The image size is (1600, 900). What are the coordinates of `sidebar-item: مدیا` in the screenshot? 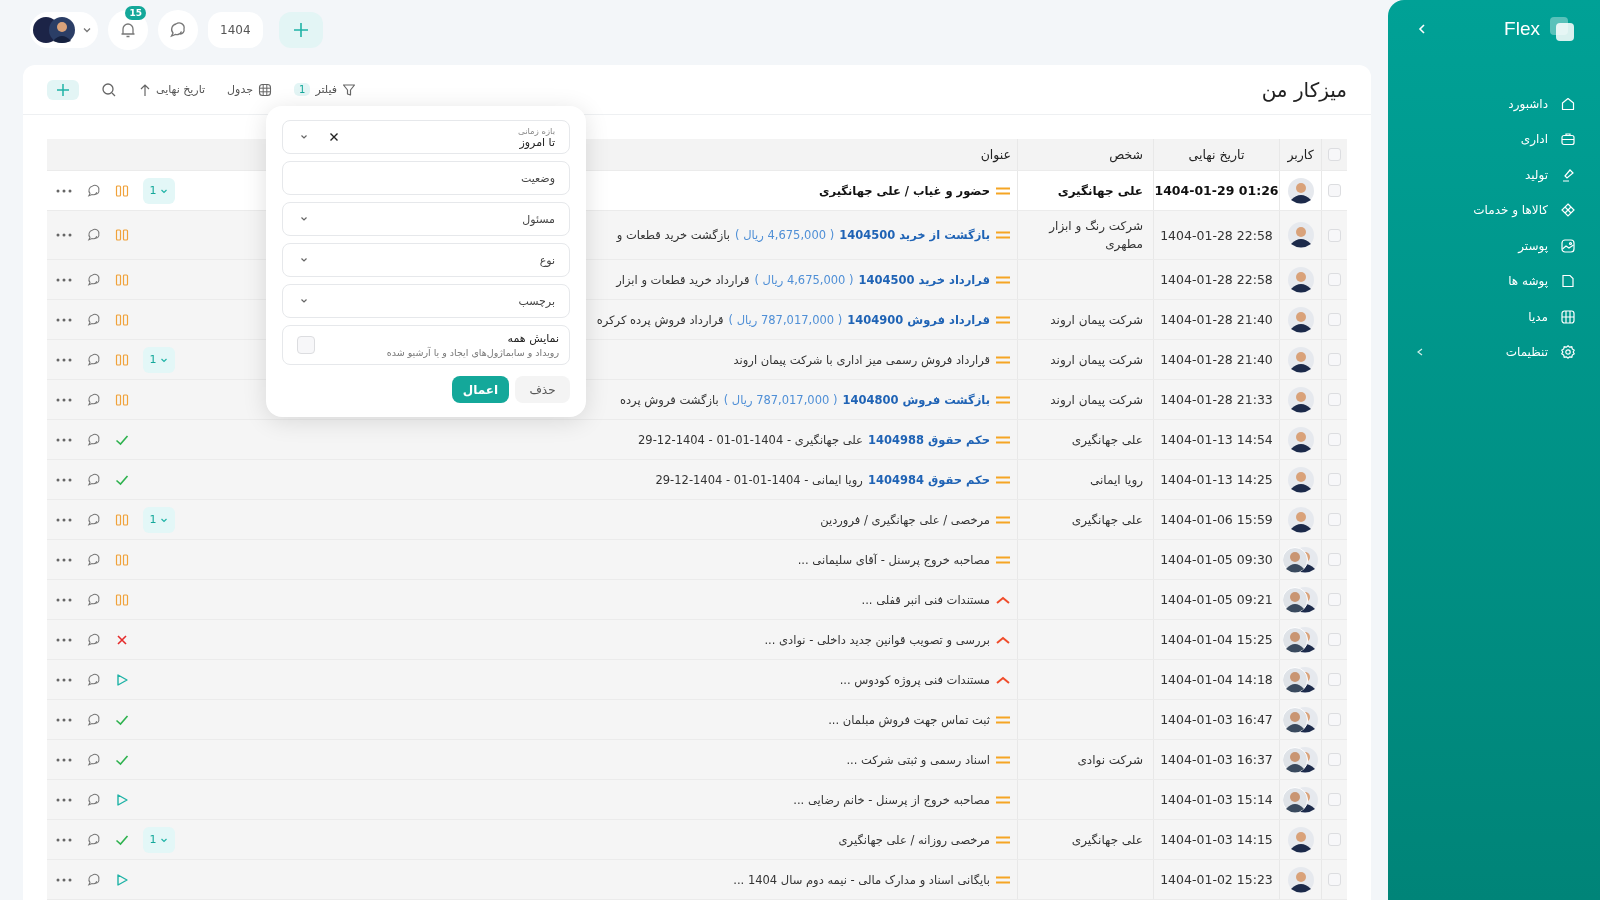 It's located at (1496, 317).